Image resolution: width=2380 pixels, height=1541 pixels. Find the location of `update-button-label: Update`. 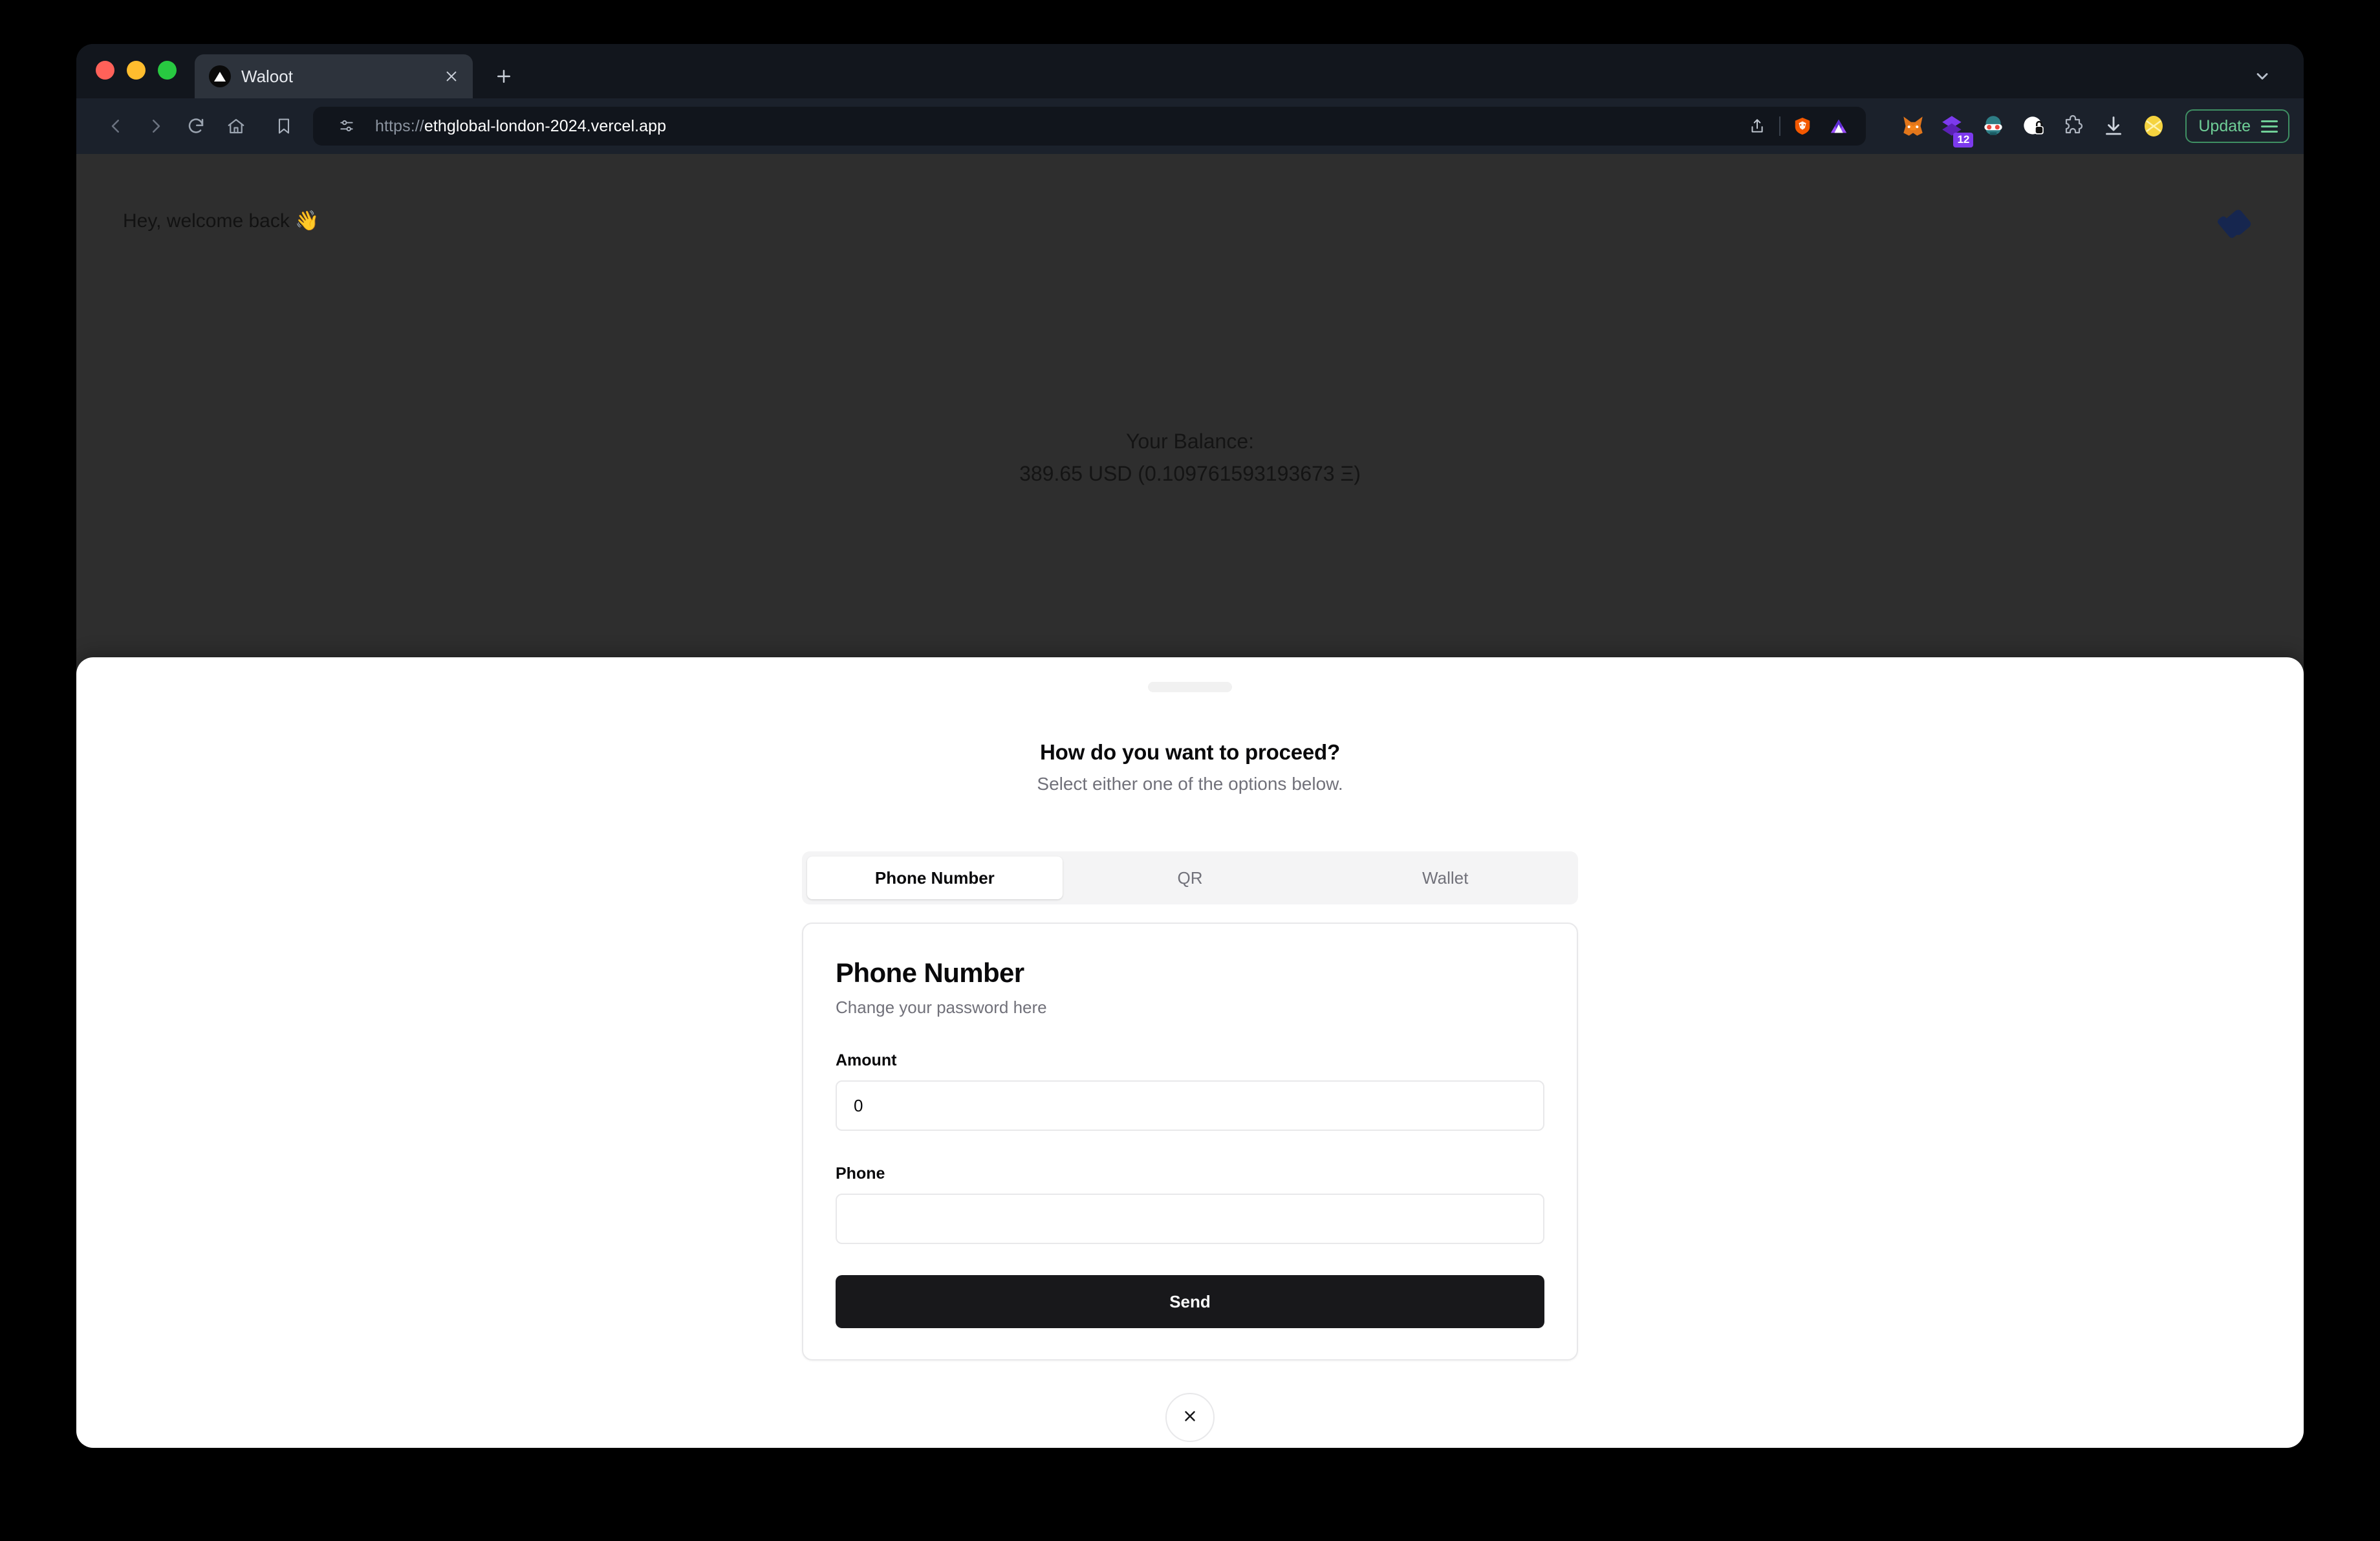

update-button-label: Update is located at coordinates (2224, 125).